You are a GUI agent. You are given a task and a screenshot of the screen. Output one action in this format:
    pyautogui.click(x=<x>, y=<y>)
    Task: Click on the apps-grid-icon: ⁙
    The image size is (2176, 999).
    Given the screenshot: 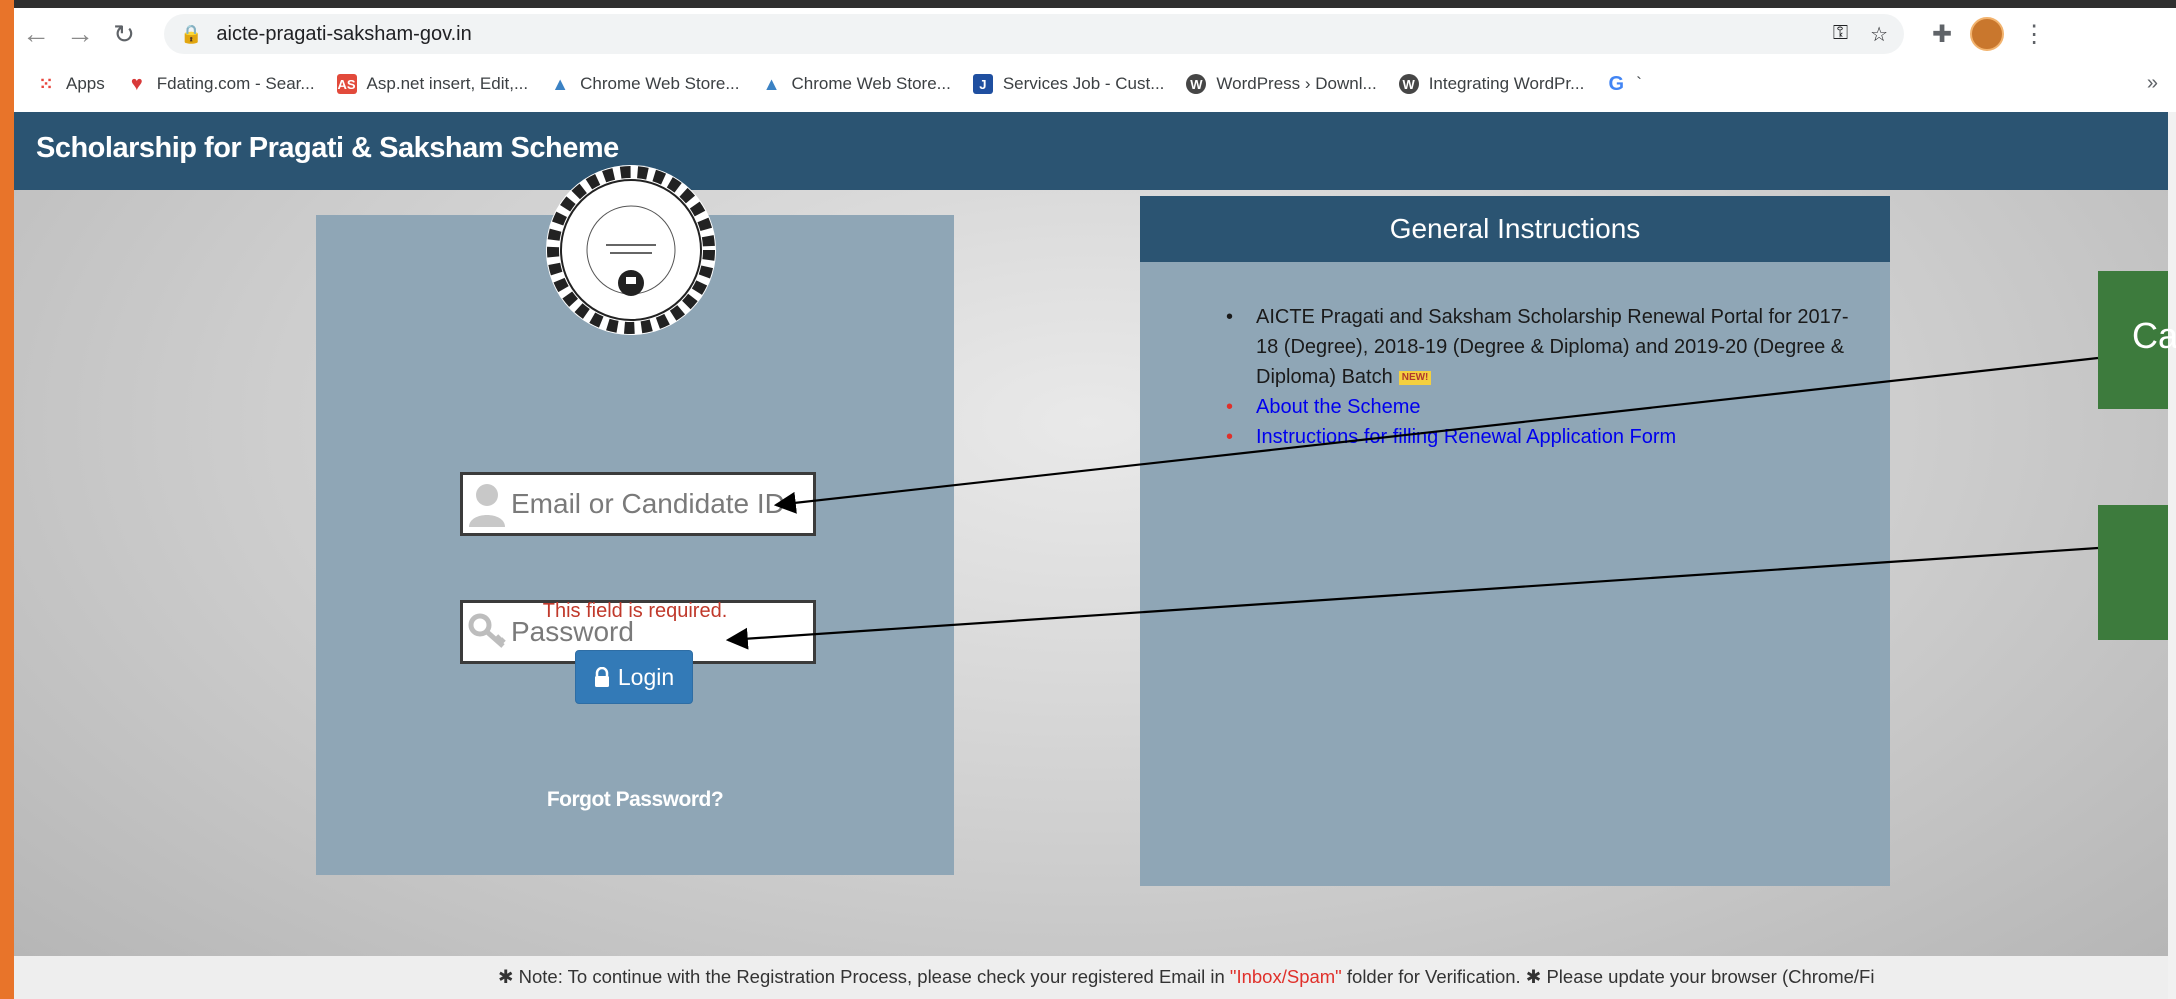 What is the action you would take?
    pyautogui.click(x=46, y=83)
    